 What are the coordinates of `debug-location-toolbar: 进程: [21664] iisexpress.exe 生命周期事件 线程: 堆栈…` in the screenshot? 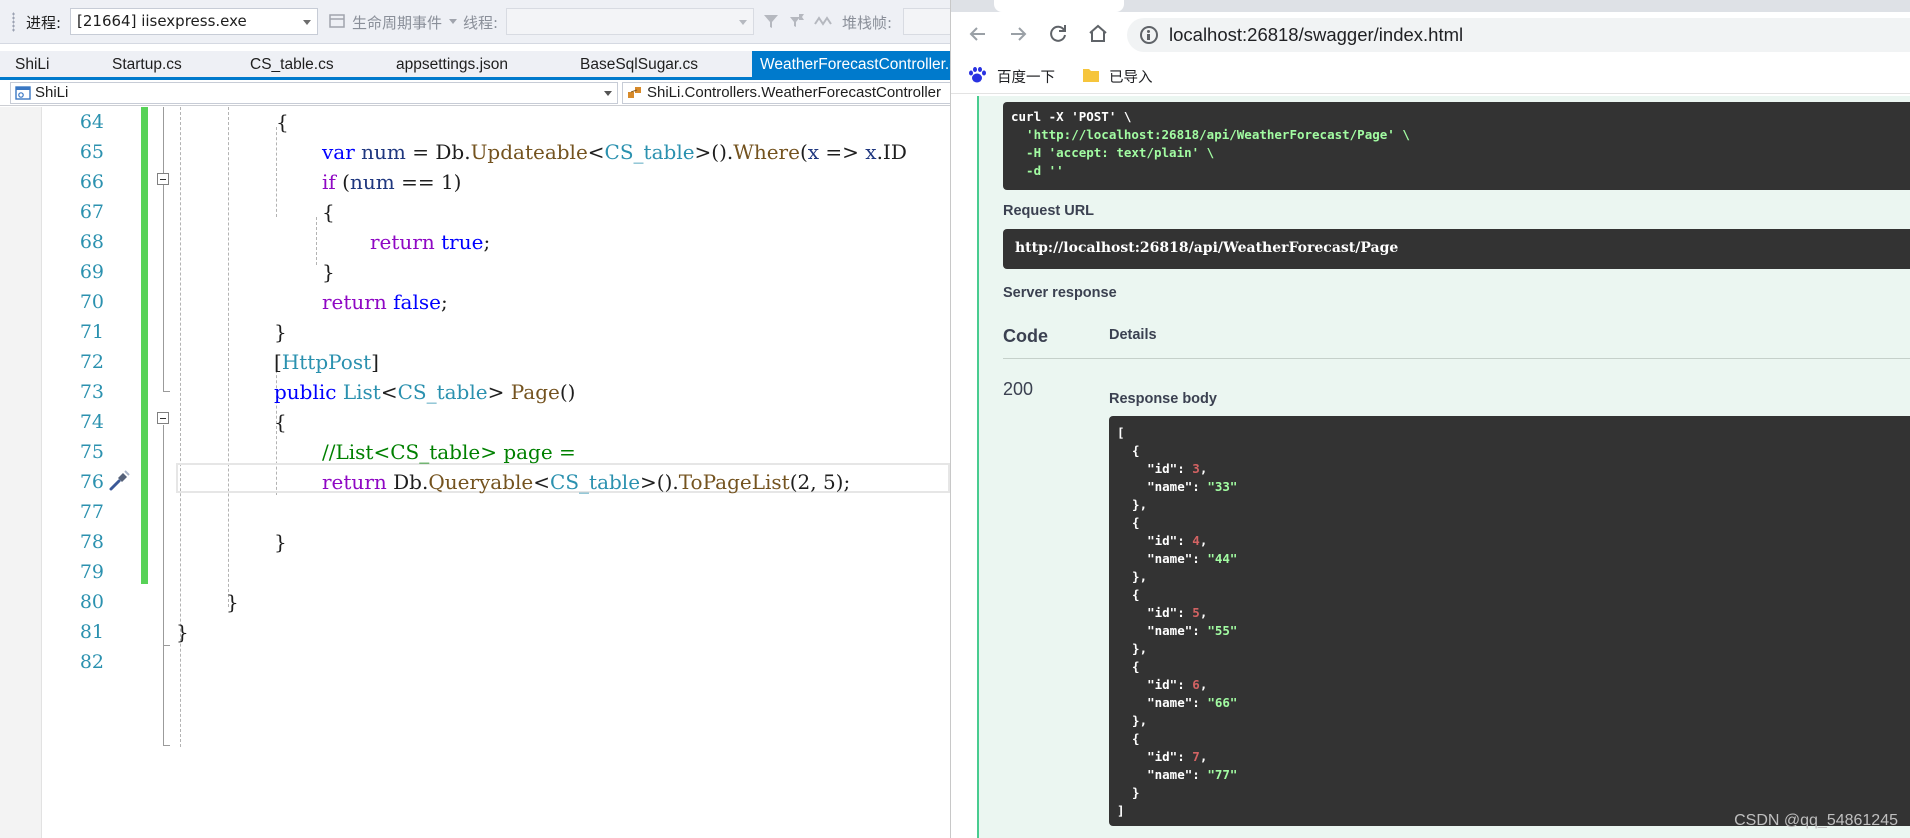 It's located at (475, 22).